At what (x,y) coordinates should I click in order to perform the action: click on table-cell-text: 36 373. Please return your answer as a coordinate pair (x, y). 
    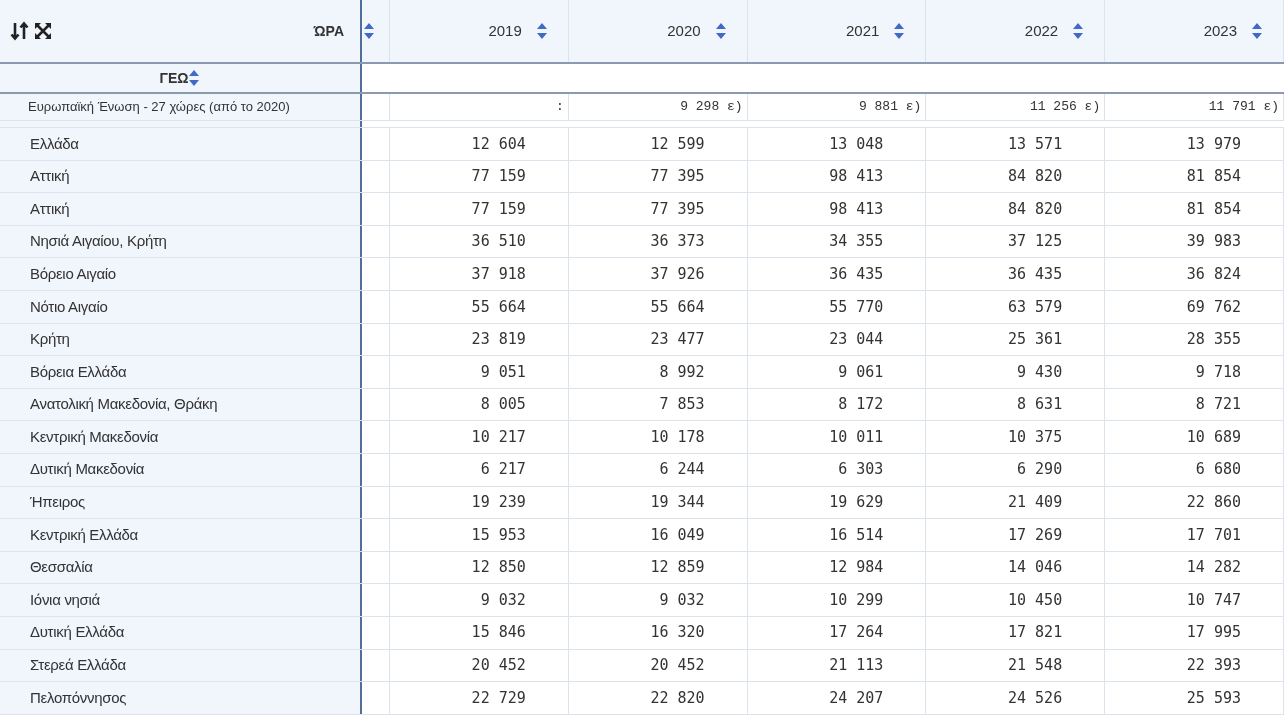
    Looking at the image, I should click on (677, 242).